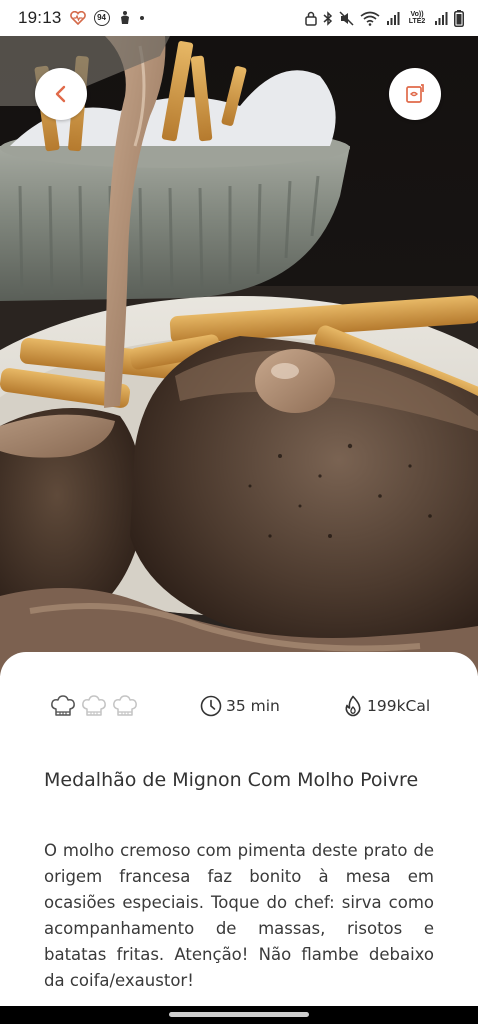  What do you see at coordinates (63, 705) in the screenshot?
I see `chef-hat-icon-filled` at bounding box center [63, 705].